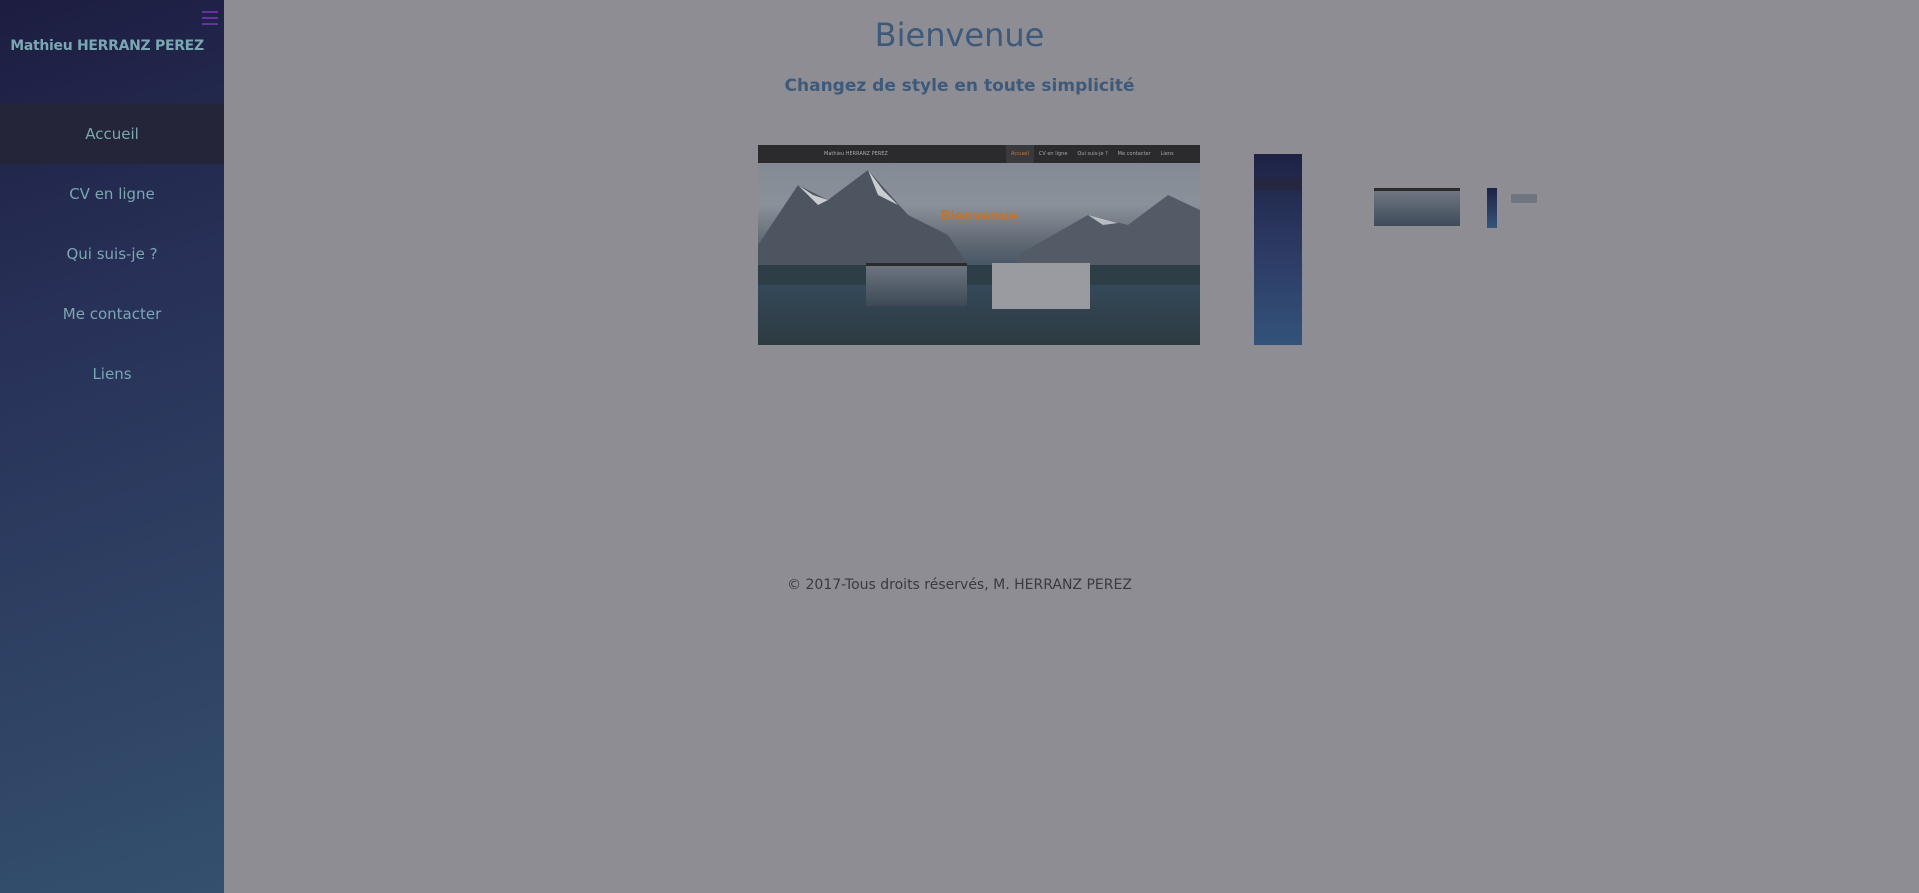  What do you see at coordinates (1134, 154) in the screenshot?
I see `preview-menu-item: Me contacter` at bounding box center [1134, 154].